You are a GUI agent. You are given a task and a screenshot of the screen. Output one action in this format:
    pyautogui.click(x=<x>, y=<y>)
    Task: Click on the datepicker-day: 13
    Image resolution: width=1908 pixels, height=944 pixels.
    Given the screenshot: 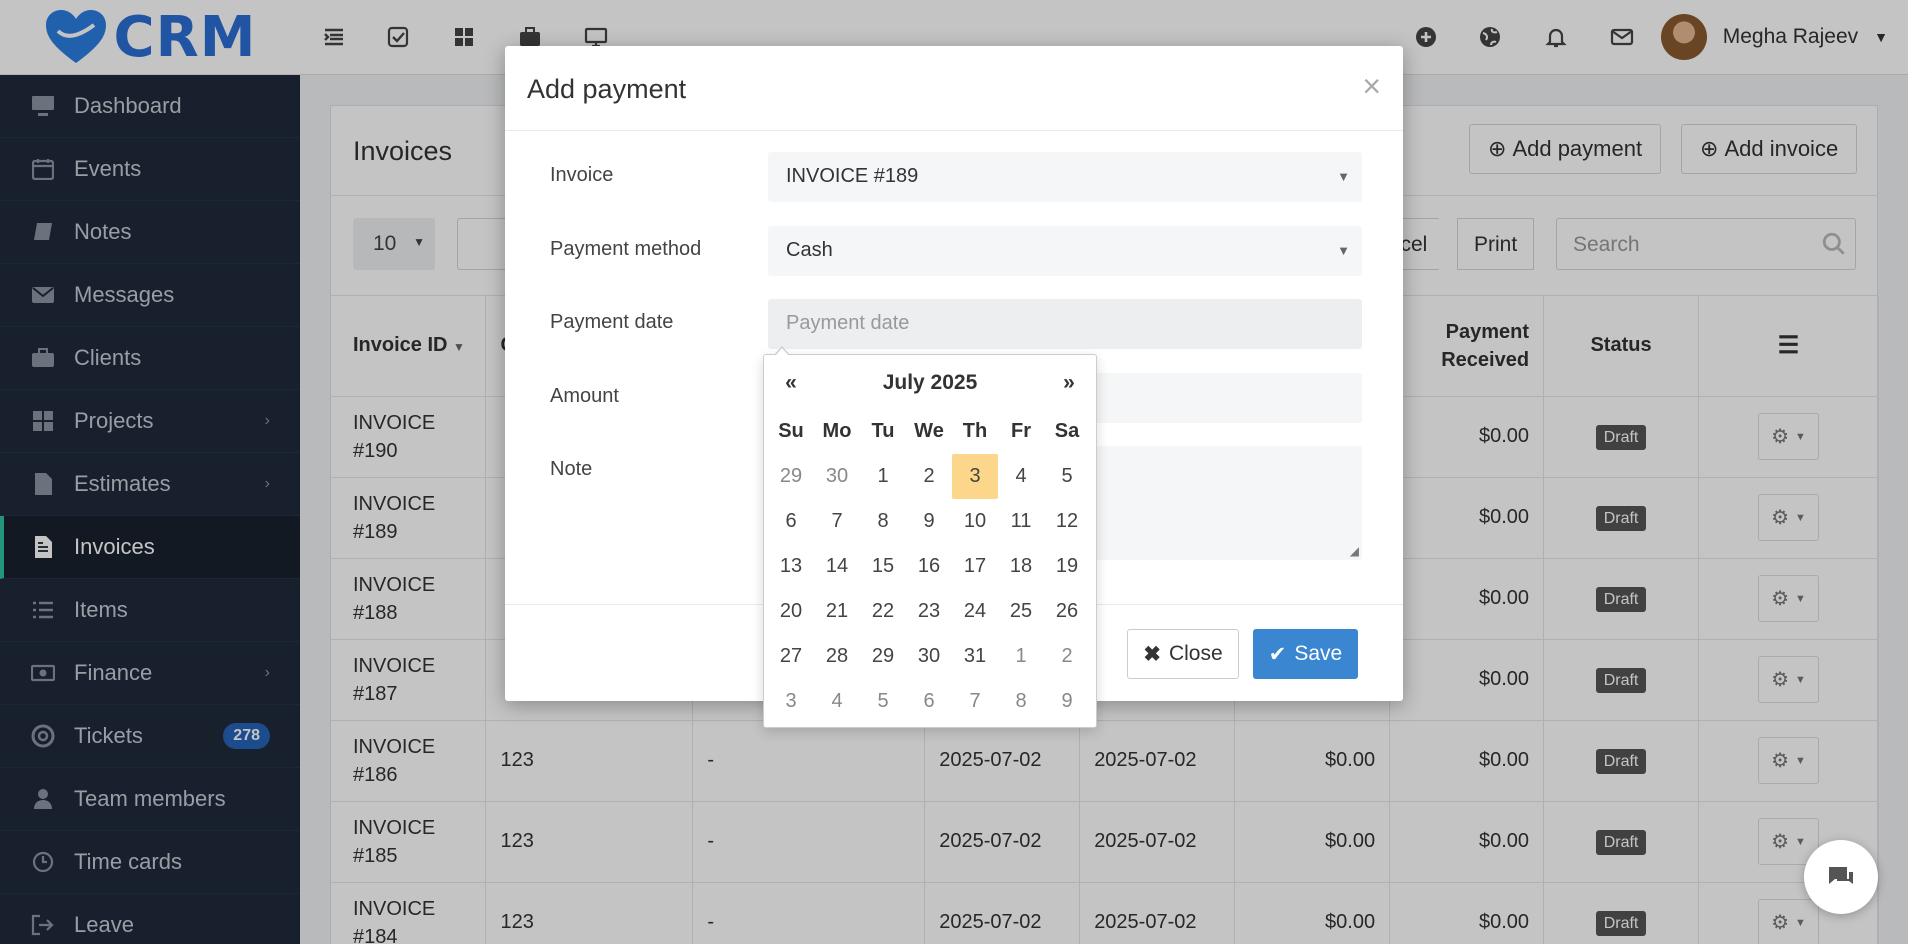 What is the action you would take?
    pyautogui.click(x=791, y=566)
    